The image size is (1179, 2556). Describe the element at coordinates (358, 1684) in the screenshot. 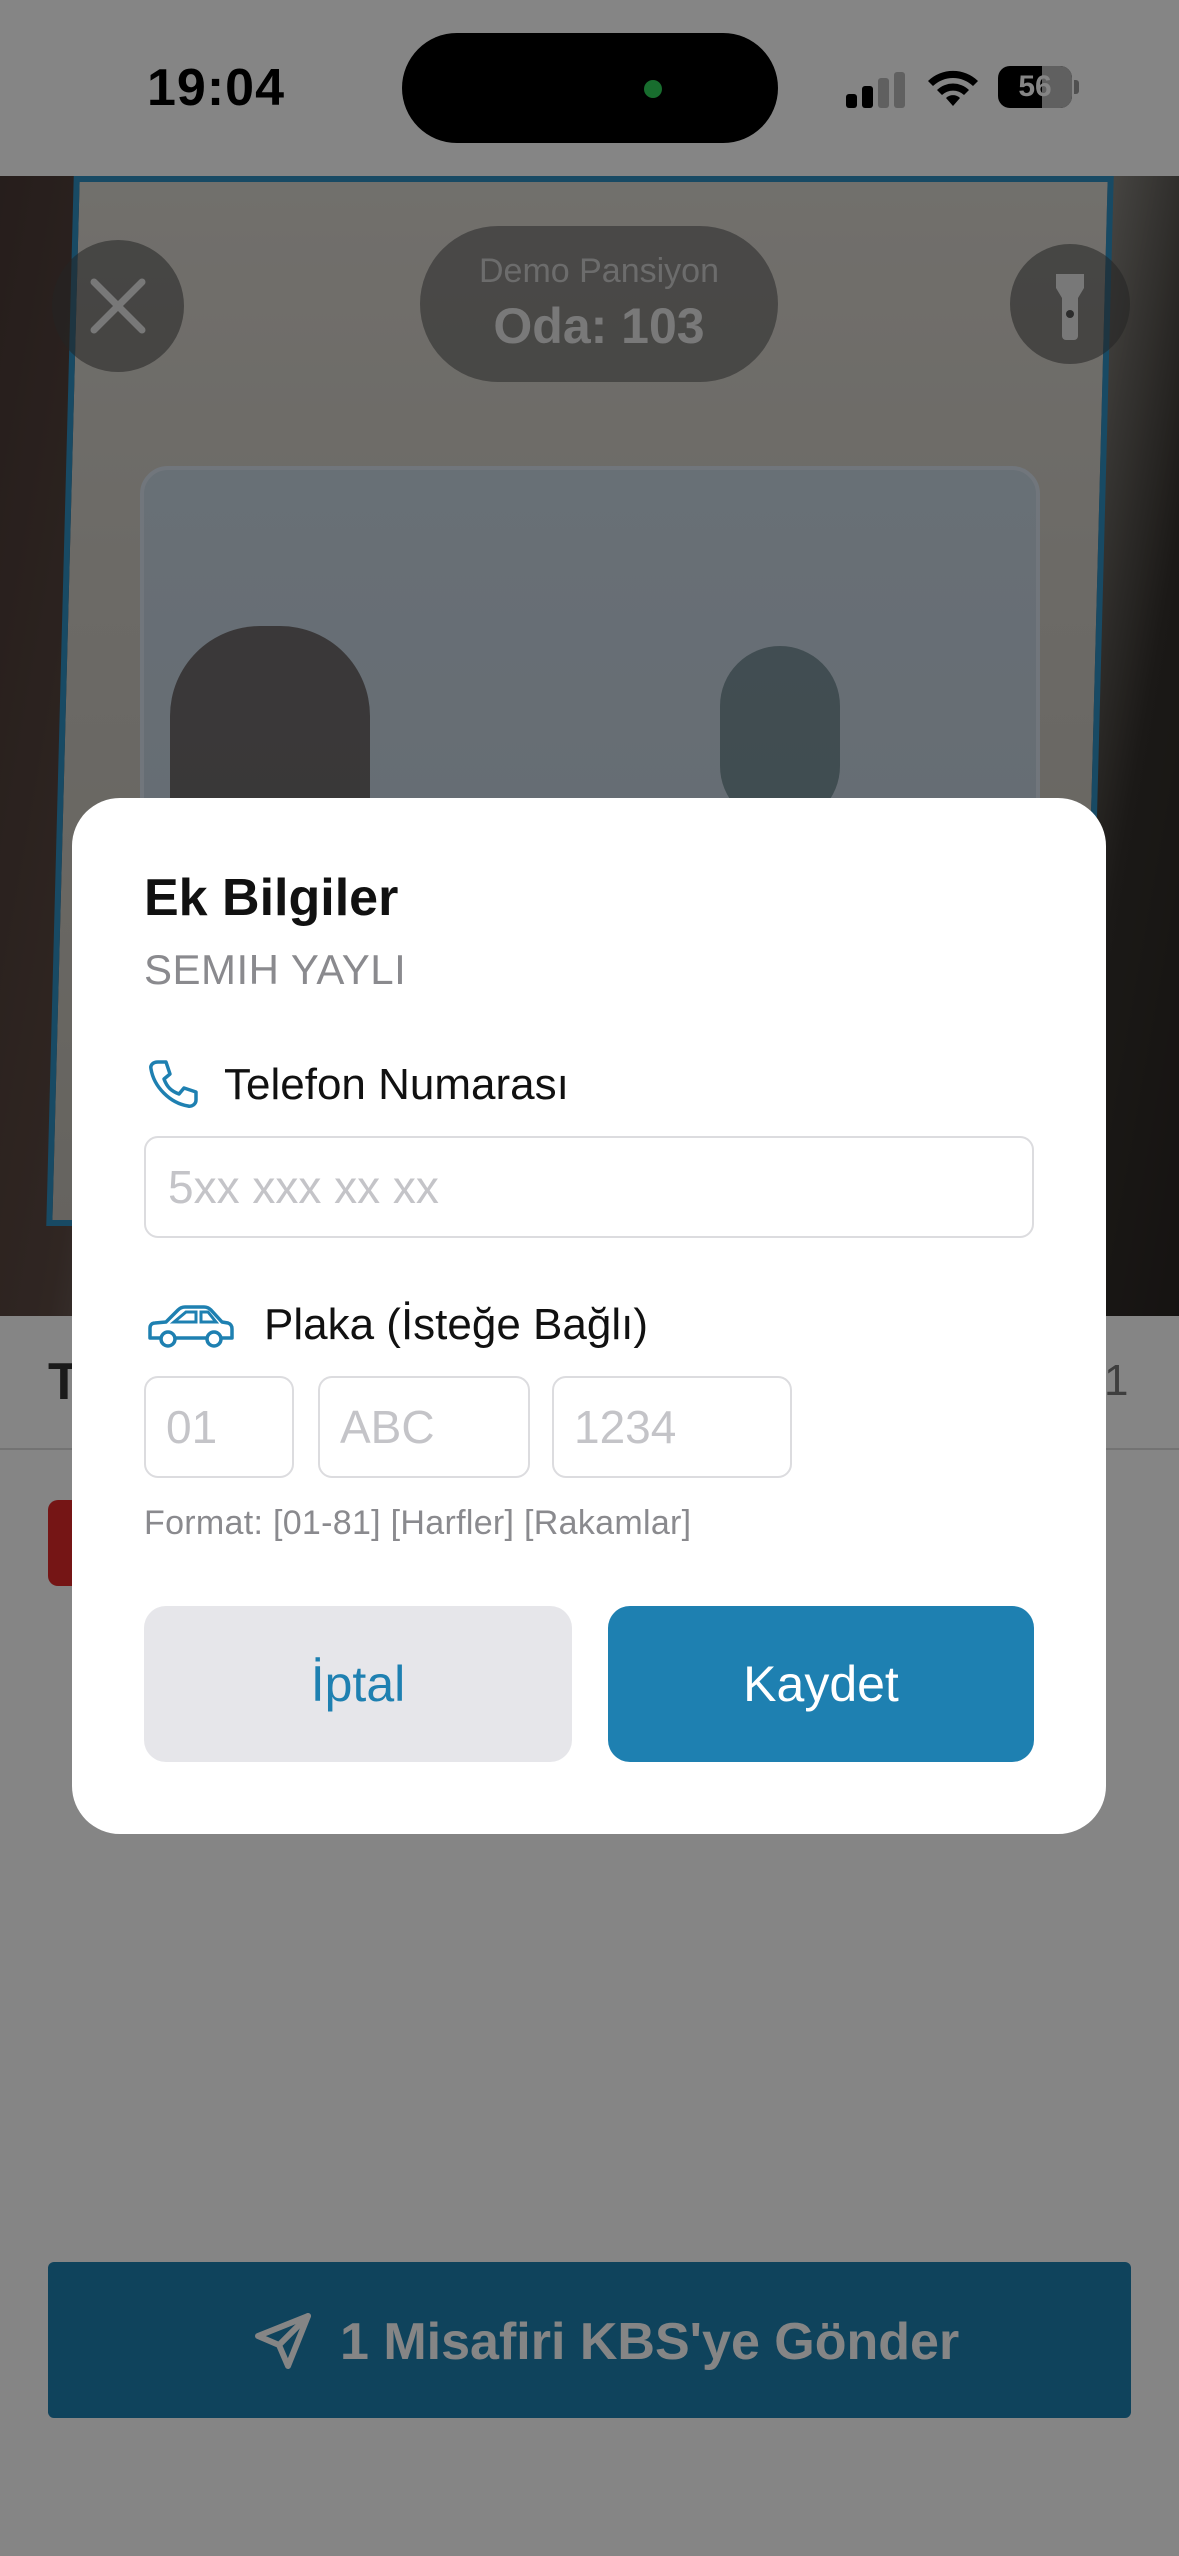

I see `cancel-button: İptal` at that location.